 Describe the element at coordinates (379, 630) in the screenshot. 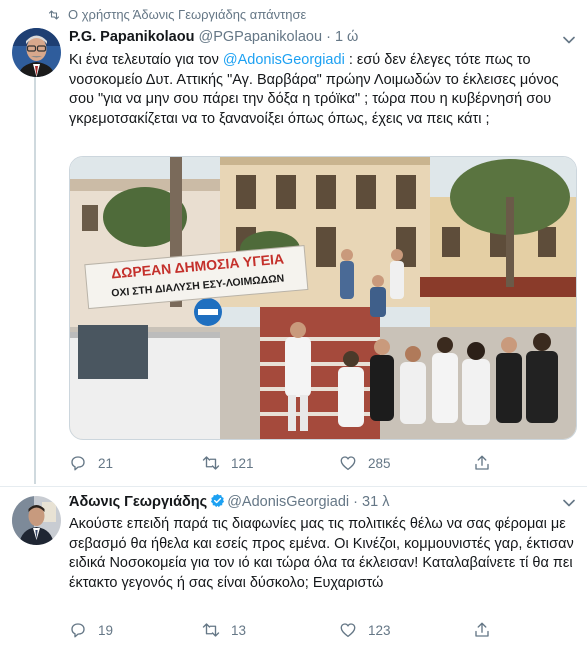

I see `like-count: 123` at that location.